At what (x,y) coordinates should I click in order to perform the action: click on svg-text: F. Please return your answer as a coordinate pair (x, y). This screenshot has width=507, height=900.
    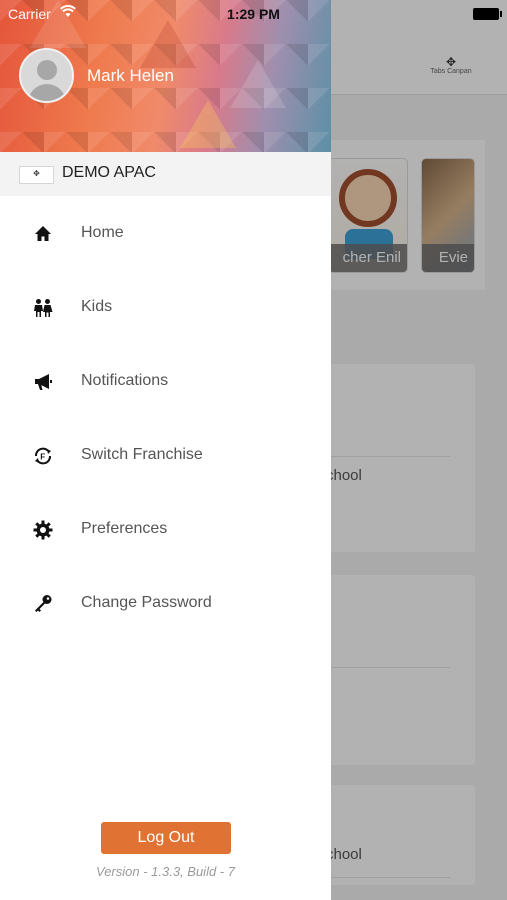
    Looking at the image, I should click on (42, 457).